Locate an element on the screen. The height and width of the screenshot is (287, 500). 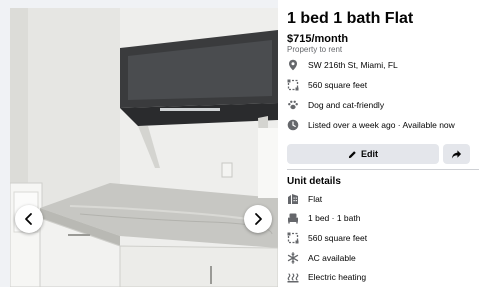
unit-detail-text: Electric heating is located at coordinates (337, 277).